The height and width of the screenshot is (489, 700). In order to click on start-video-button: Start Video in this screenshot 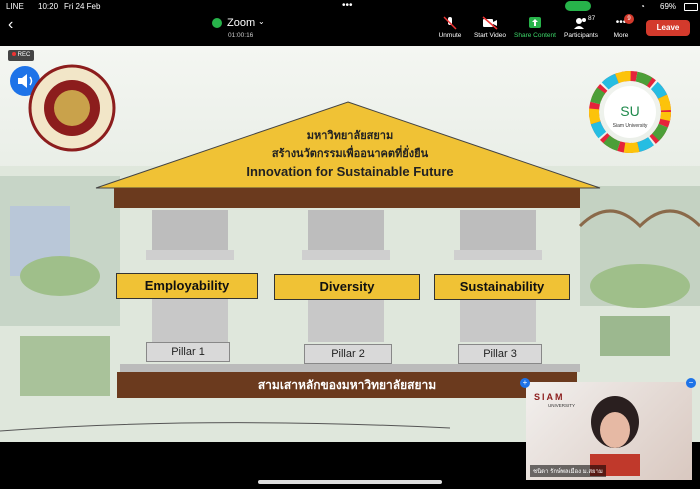, I will do `click(490, 27)`.